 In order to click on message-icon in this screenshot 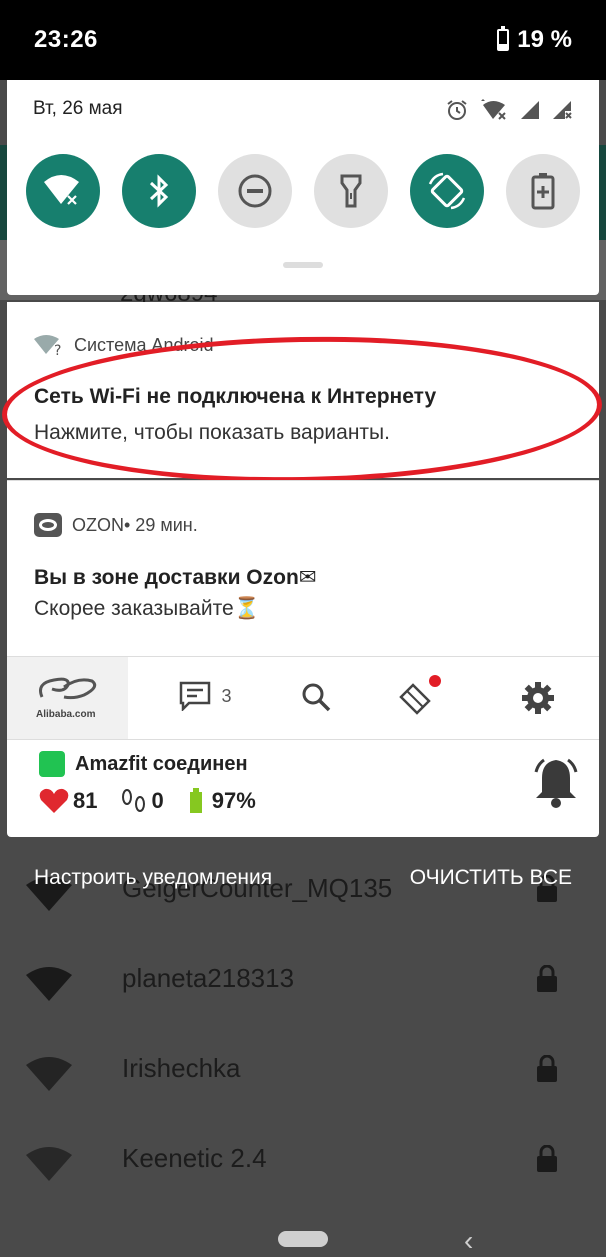, I will do `click(195, 697)`.